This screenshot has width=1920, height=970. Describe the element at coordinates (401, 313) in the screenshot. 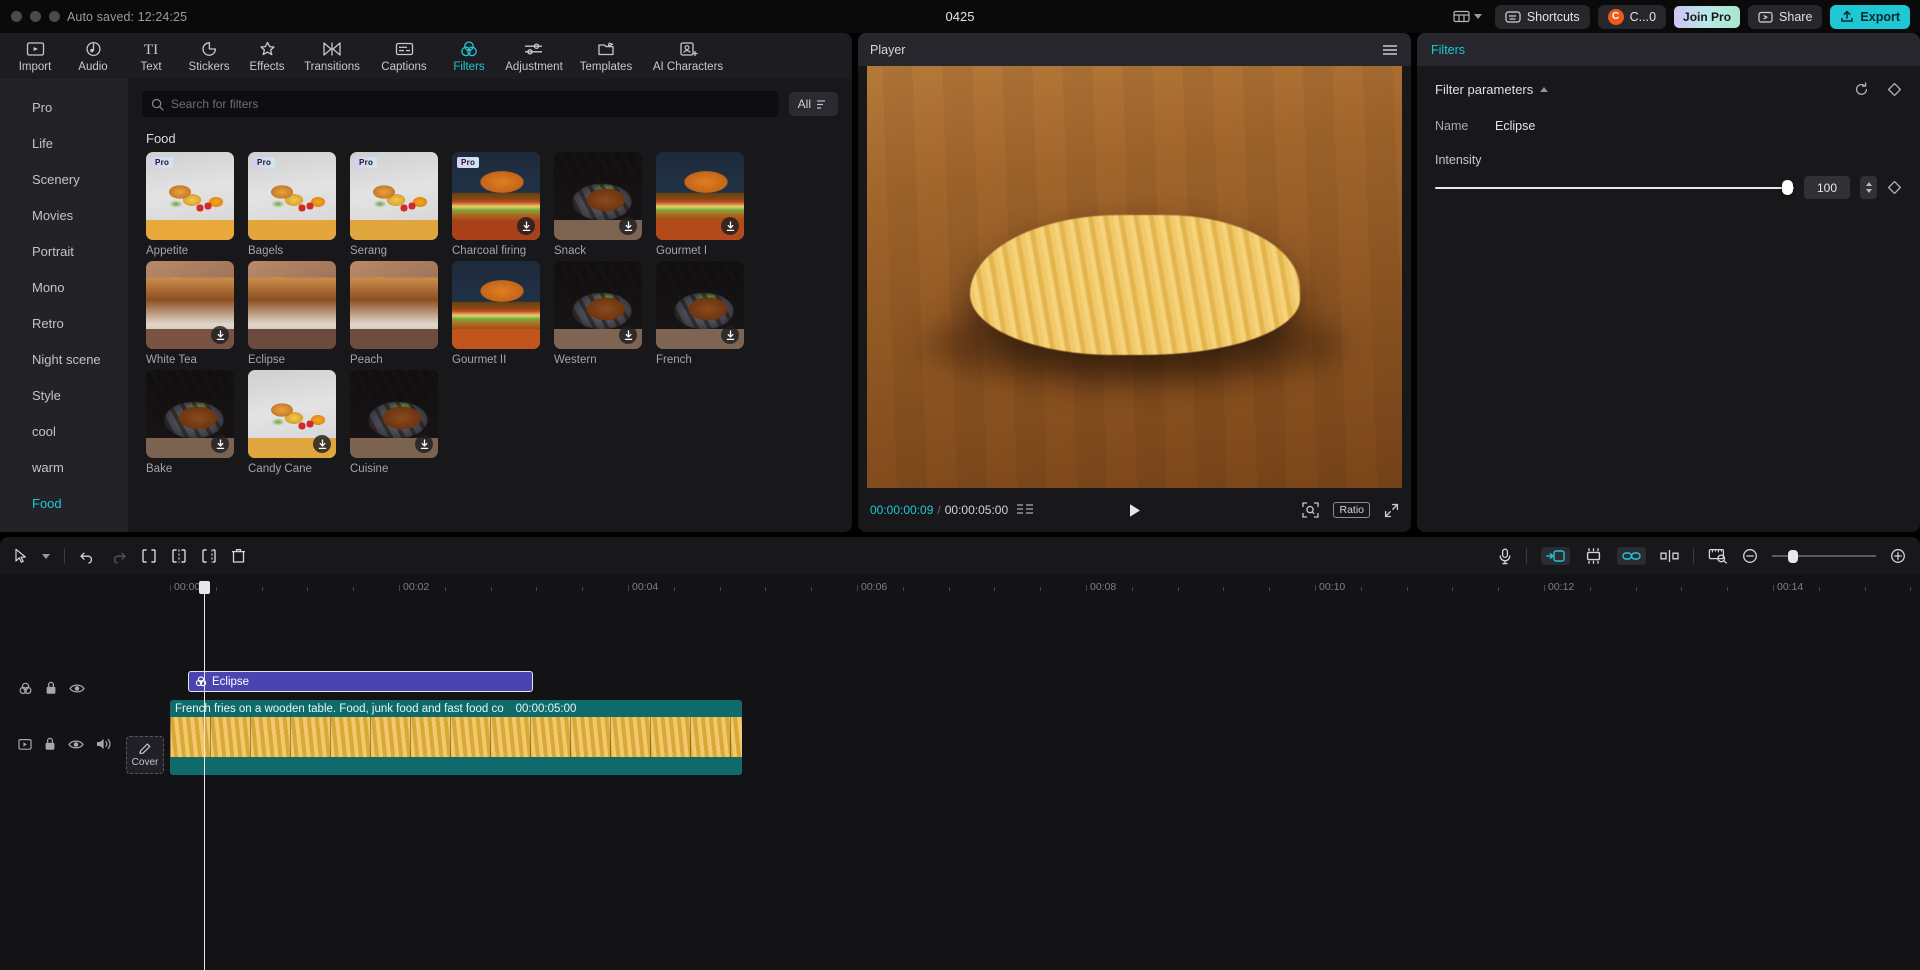

I see `filter-tile: Peach` at that location.